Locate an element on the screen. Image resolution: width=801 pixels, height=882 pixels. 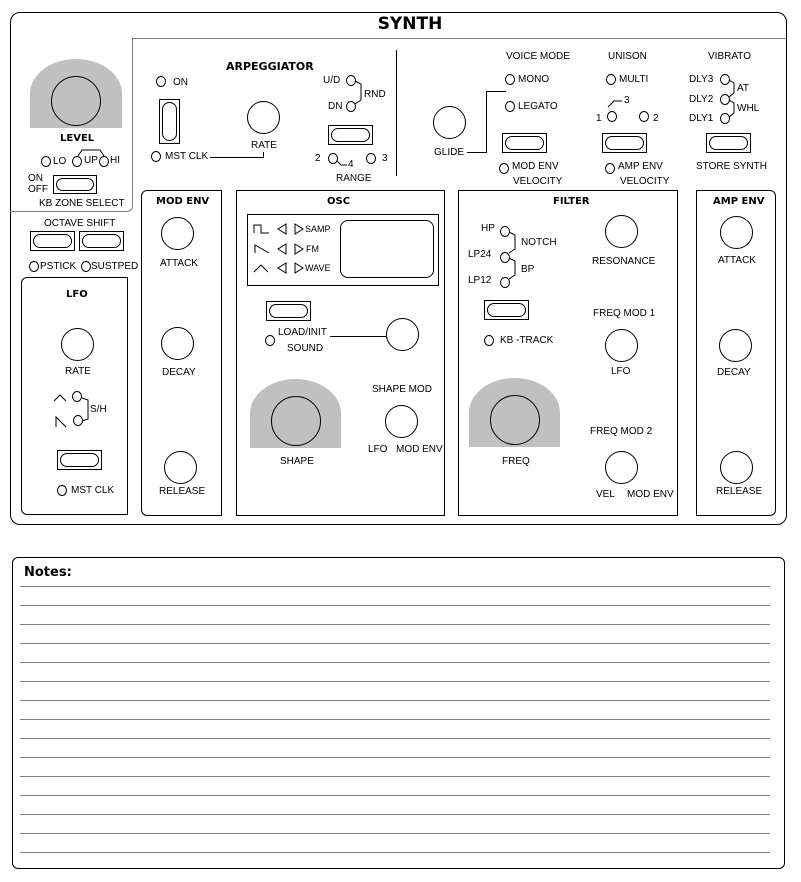
led-amp-env-velocity is located at coordinates (610, 168).